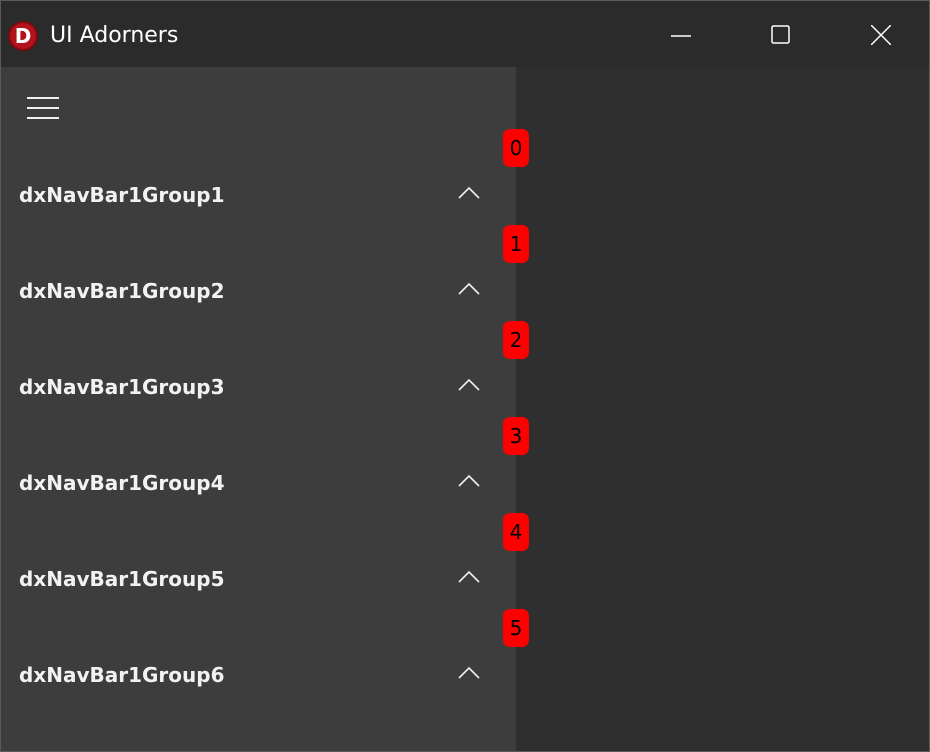 Image resolution: width=930 pixels, height=752 pixels. What do you see at coordinates (114, 35) in the screenshot?
I see `window-title: UI Adorners` at bounding box center [114, 35].